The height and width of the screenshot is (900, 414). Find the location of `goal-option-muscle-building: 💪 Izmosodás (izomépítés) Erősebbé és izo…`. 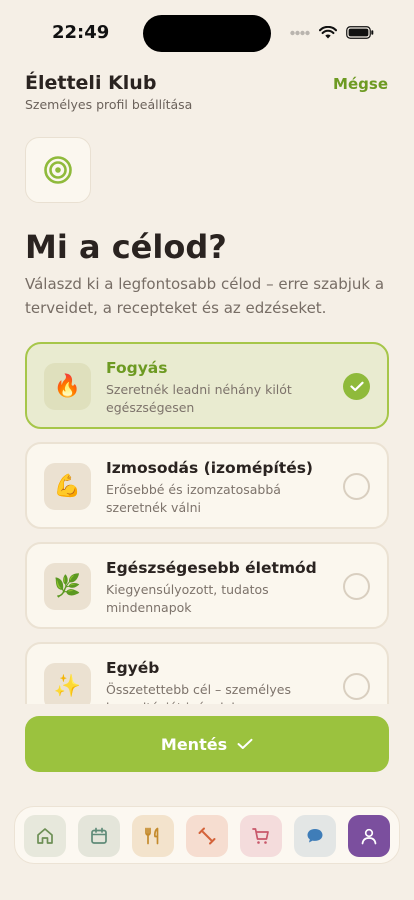

goal-option-muscle-building: 💪 Izmosodás (izomépítés) Erősebbé és izo… is located at coordinates (207, 485).